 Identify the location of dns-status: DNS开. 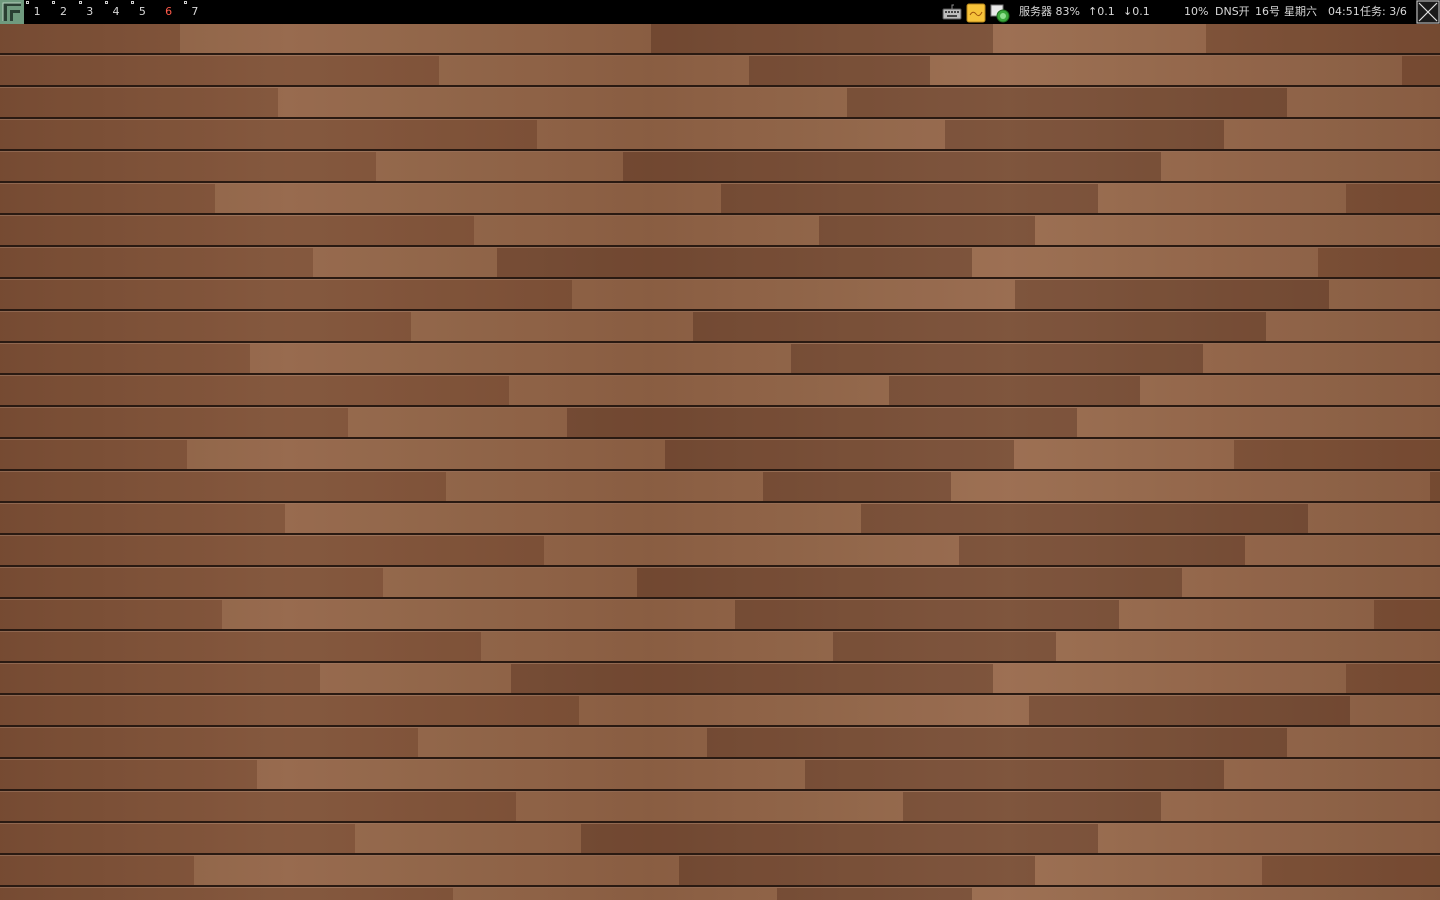
(1232, 12).